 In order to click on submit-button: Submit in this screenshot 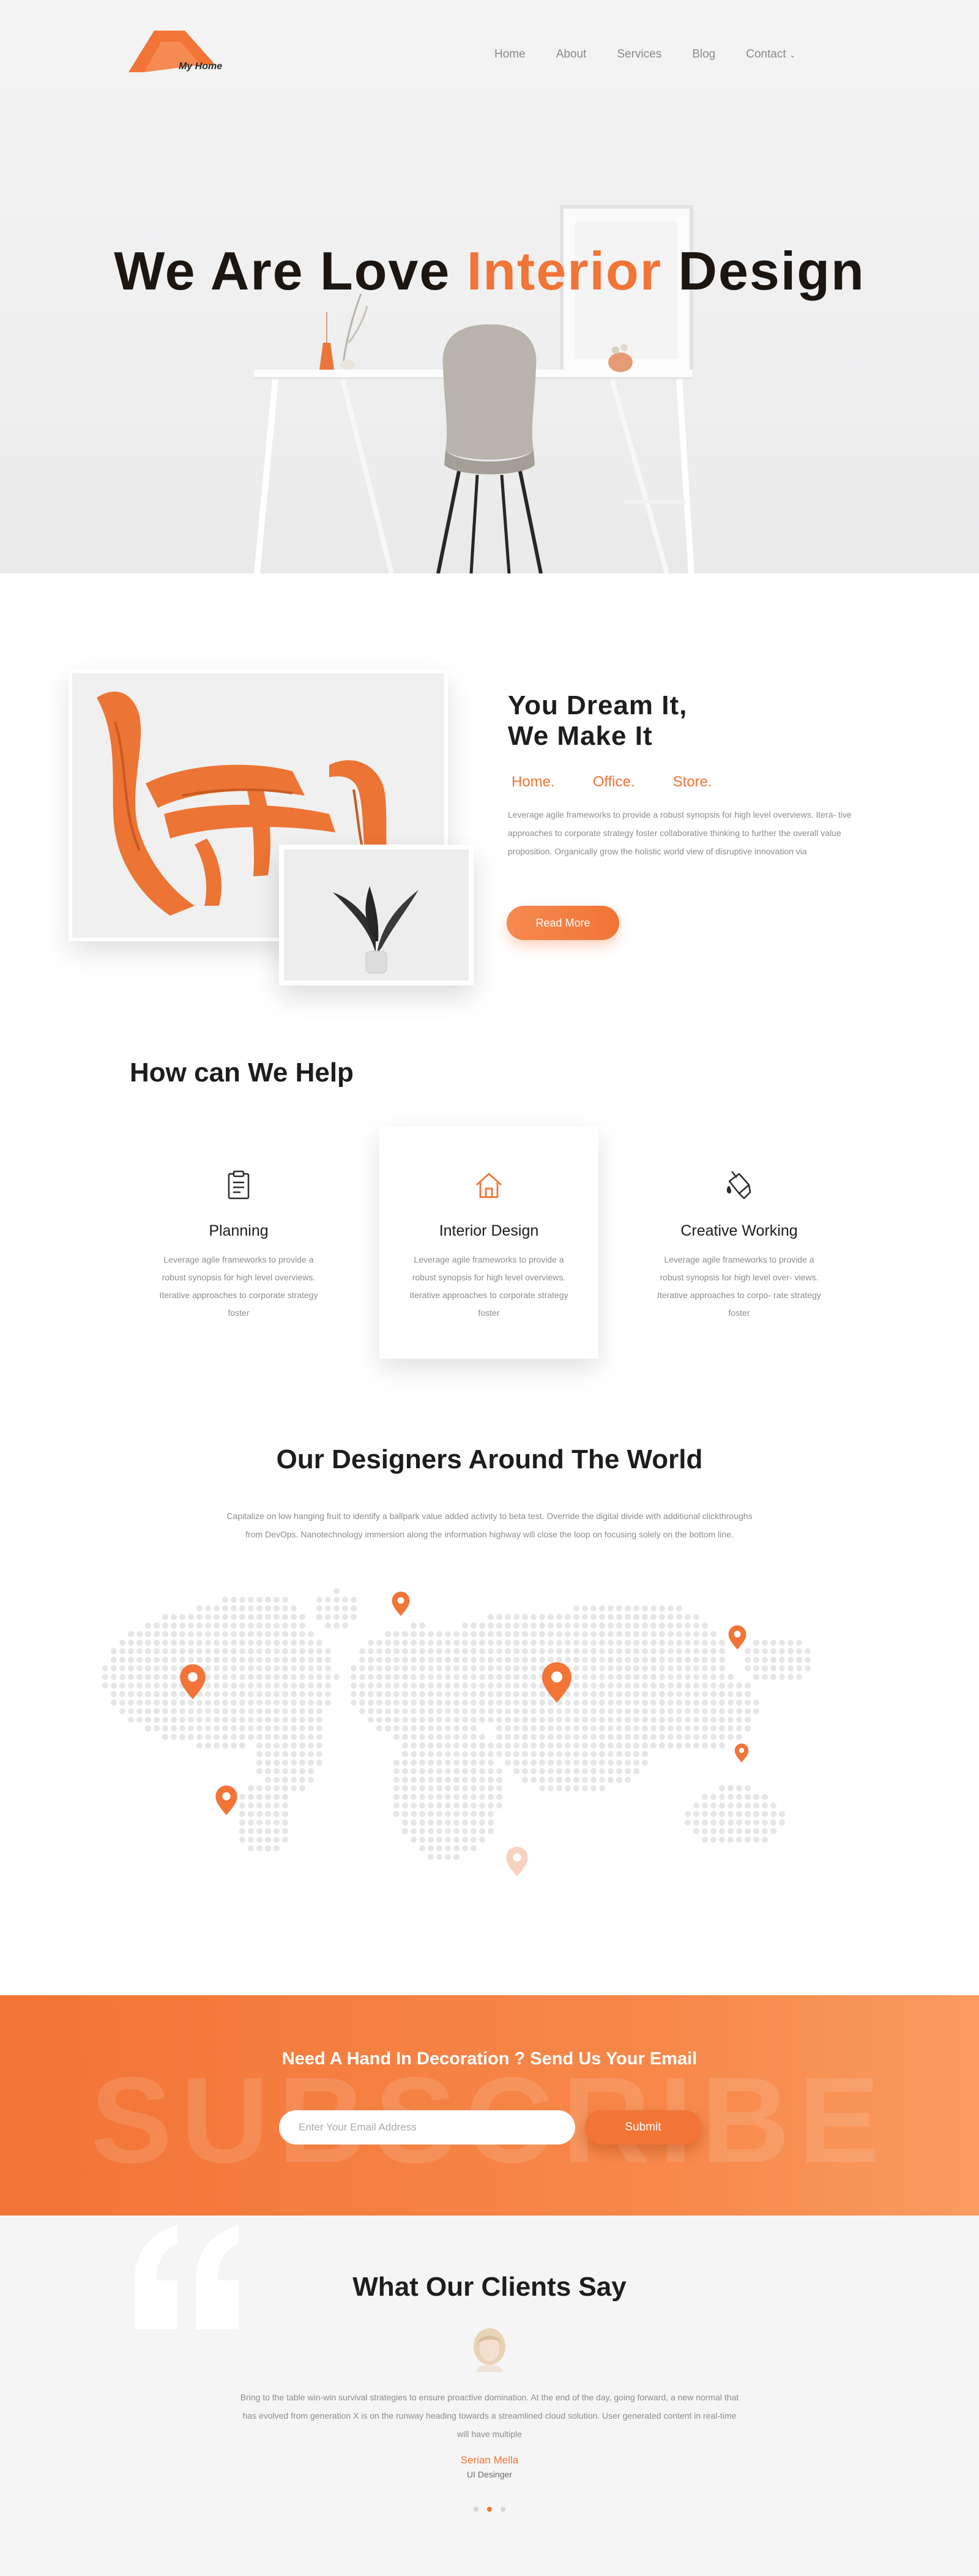, I will do `click(643, 2127)`.